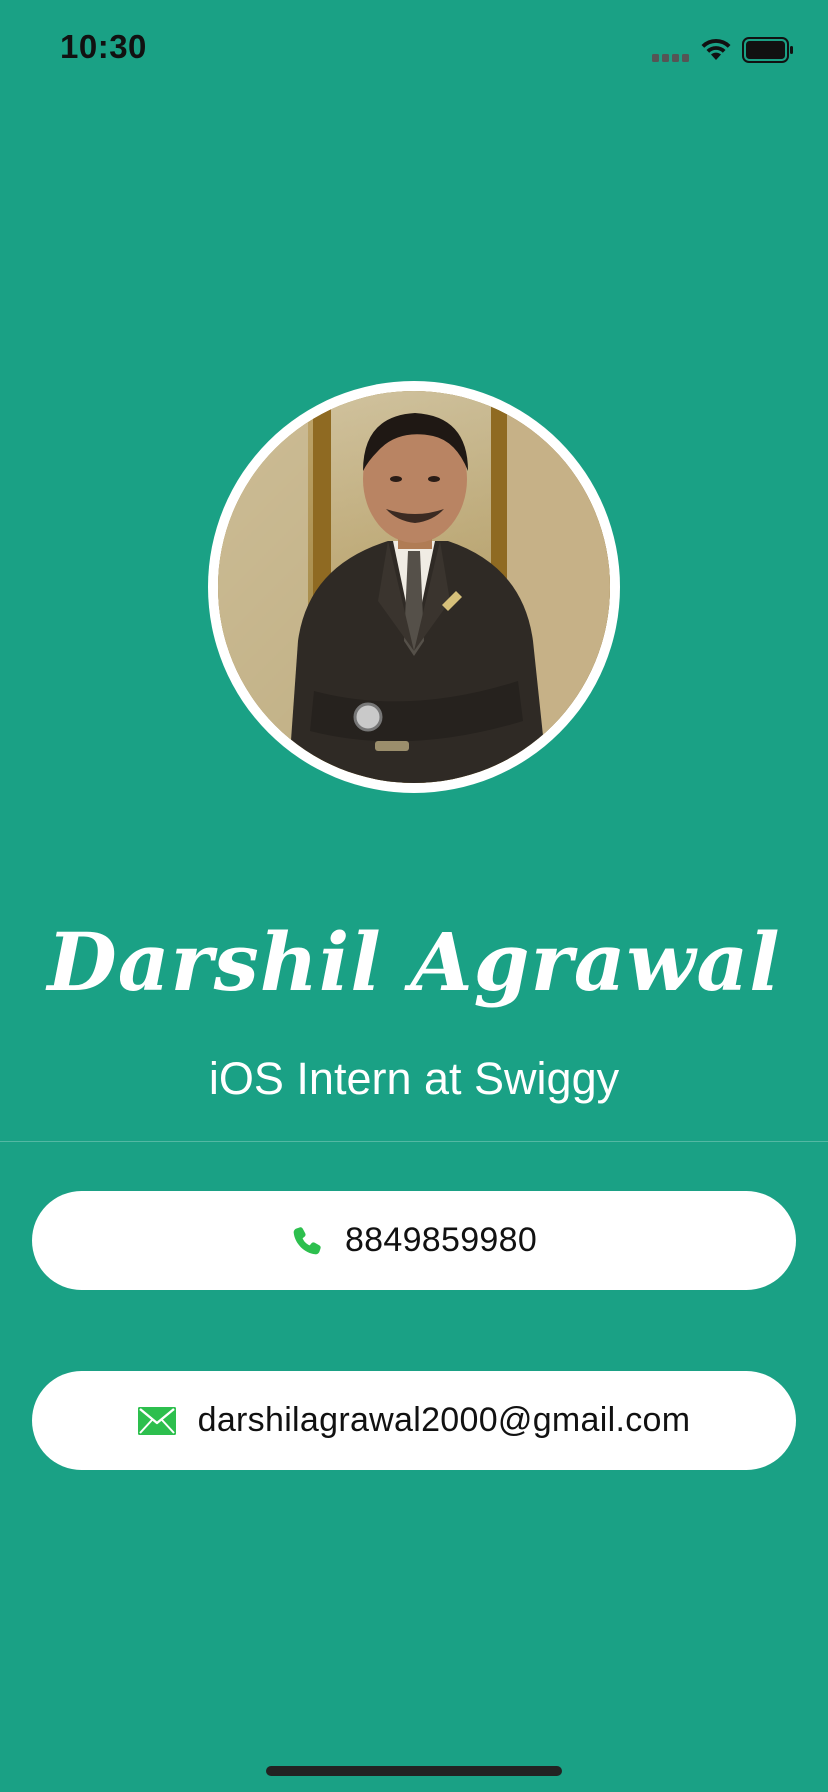 This screenshot has width=828, height=1792. I want to click on profile-job-title: iOS Intern at Swiggy, so click(414, 1078).